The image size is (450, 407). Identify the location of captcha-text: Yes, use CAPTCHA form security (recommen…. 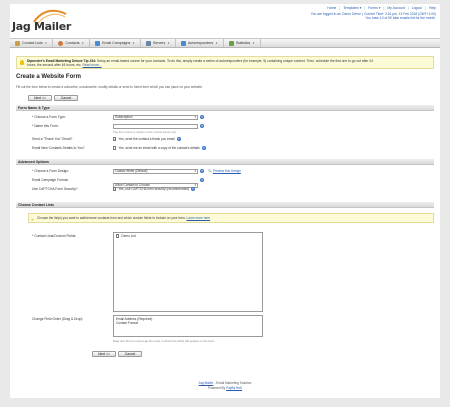
(153, 189).